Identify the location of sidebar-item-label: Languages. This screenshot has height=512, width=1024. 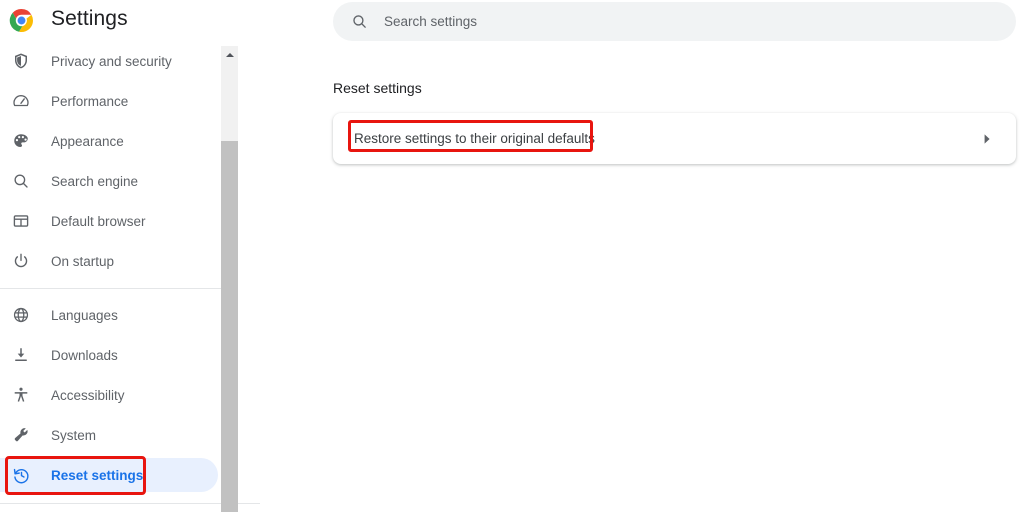
(84, 315).